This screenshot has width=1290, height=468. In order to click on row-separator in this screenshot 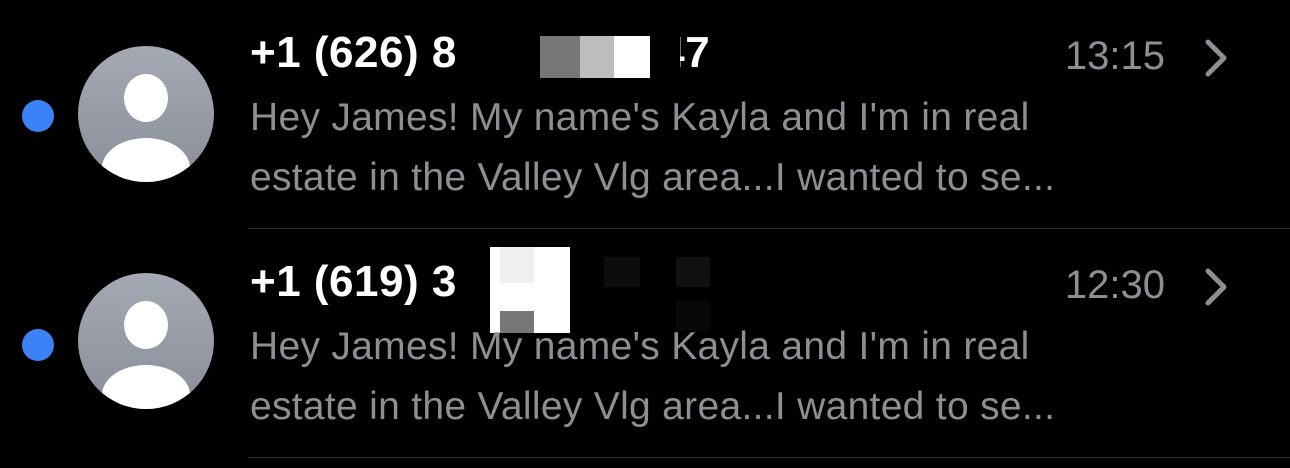, I will do `click(769, 457)`.